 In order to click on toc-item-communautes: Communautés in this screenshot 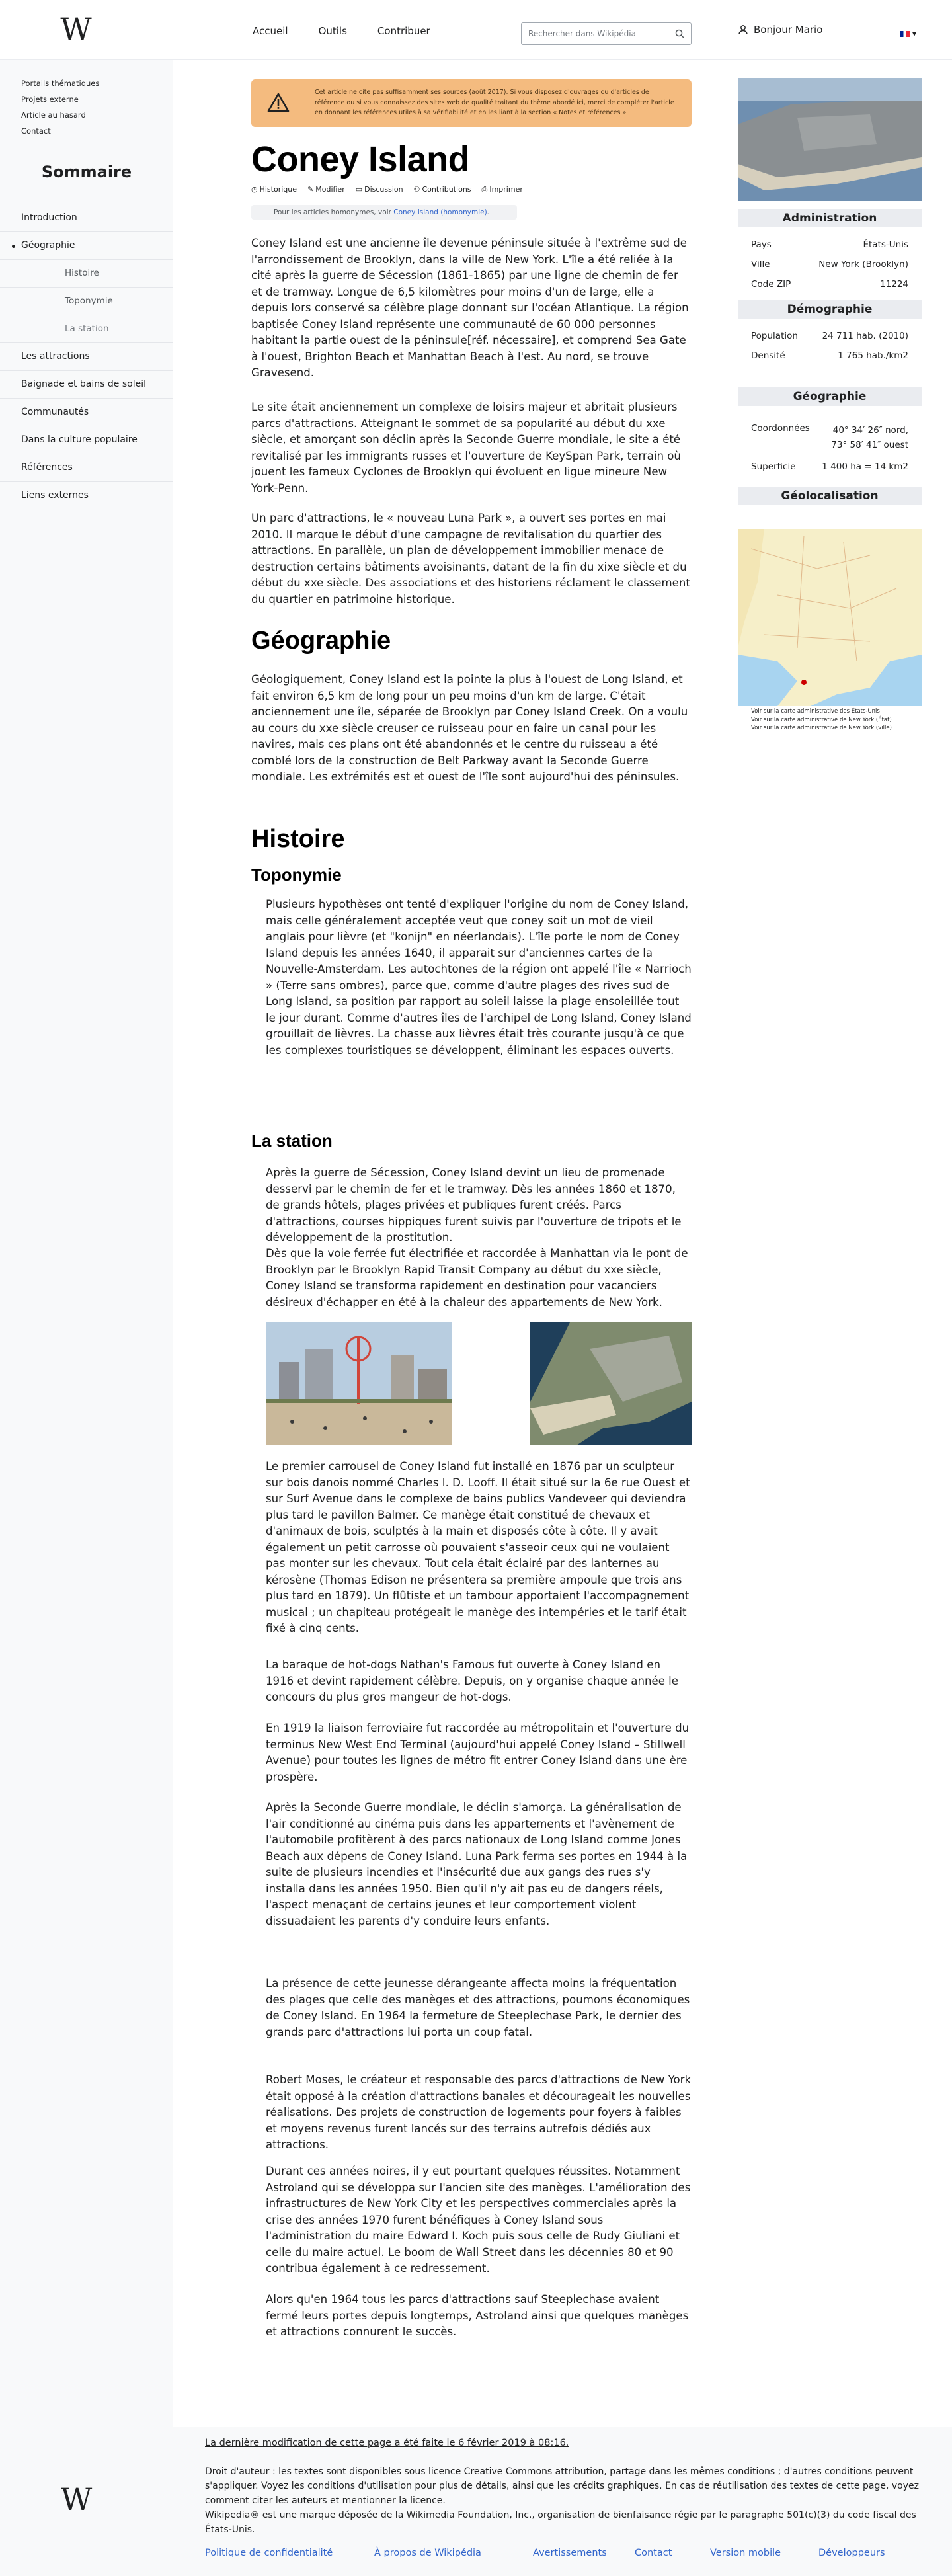, I will do `click(86, 412)`.